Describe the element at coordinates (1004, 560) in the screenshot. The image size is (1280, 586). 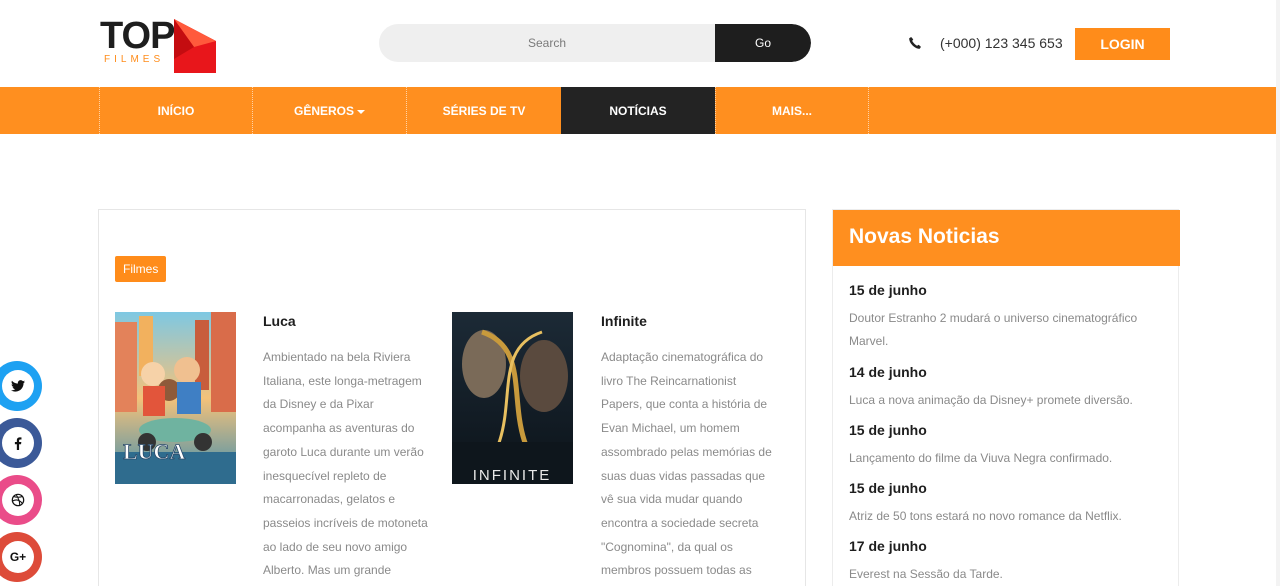
I see `news-item: 17 de junho Everest na Sessão da Tarde.` at that location.